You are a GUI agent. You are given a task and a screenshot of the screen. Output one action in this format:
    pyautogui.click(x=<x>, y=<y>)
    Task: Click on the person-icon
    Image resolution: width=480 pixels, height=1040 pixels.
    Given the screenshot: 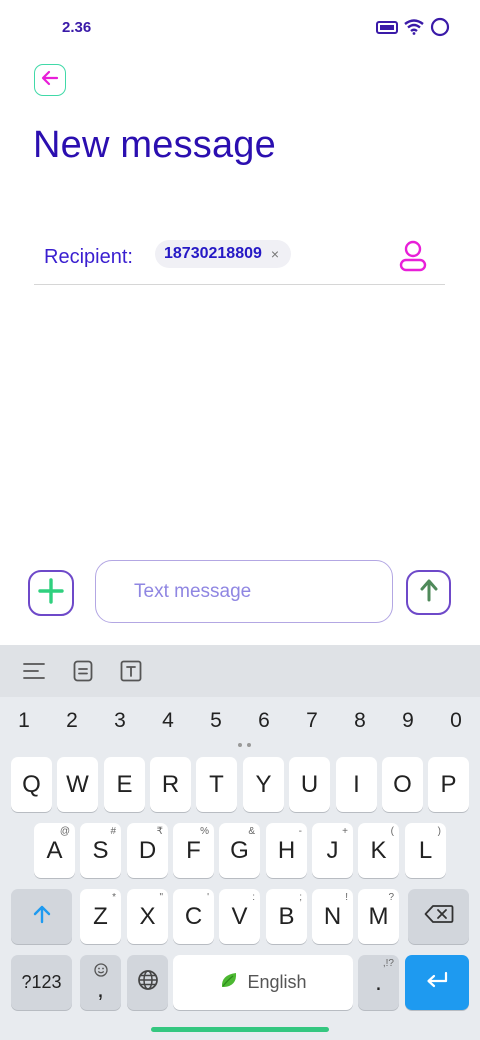 What is the action you would take?
    pyautogui.click(x=413, y=258)
    